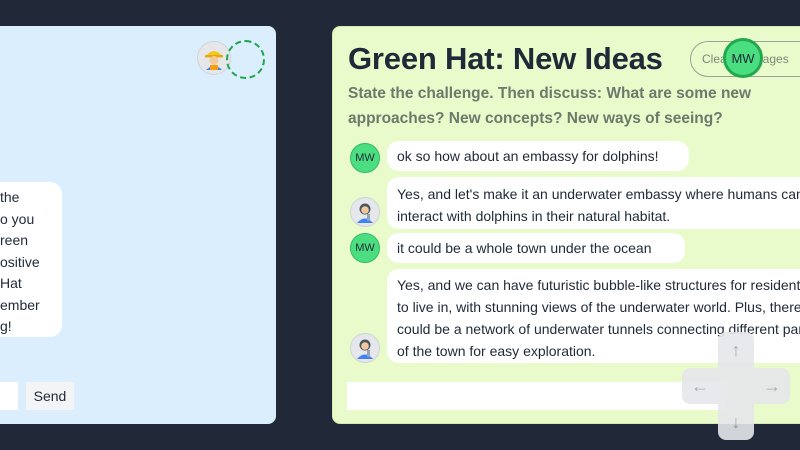 The width and height of the screenshot is (800, 450). Describe the element at coordinates (11, 283) in the screenshot. I see `bubble-line: Hat` at that location.